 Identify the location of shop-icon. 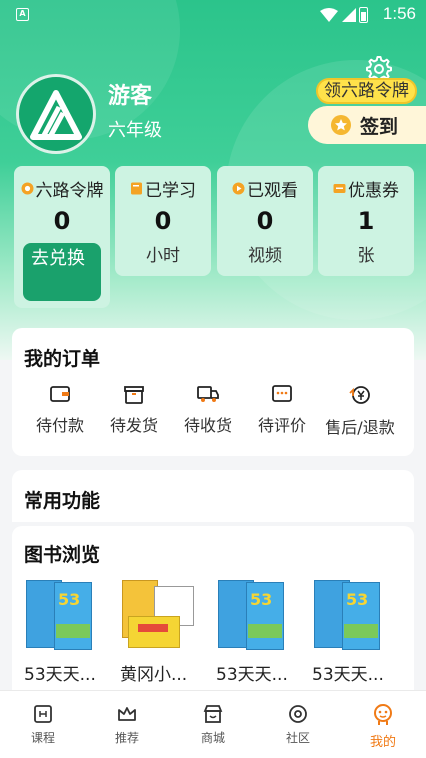
(213, 714).